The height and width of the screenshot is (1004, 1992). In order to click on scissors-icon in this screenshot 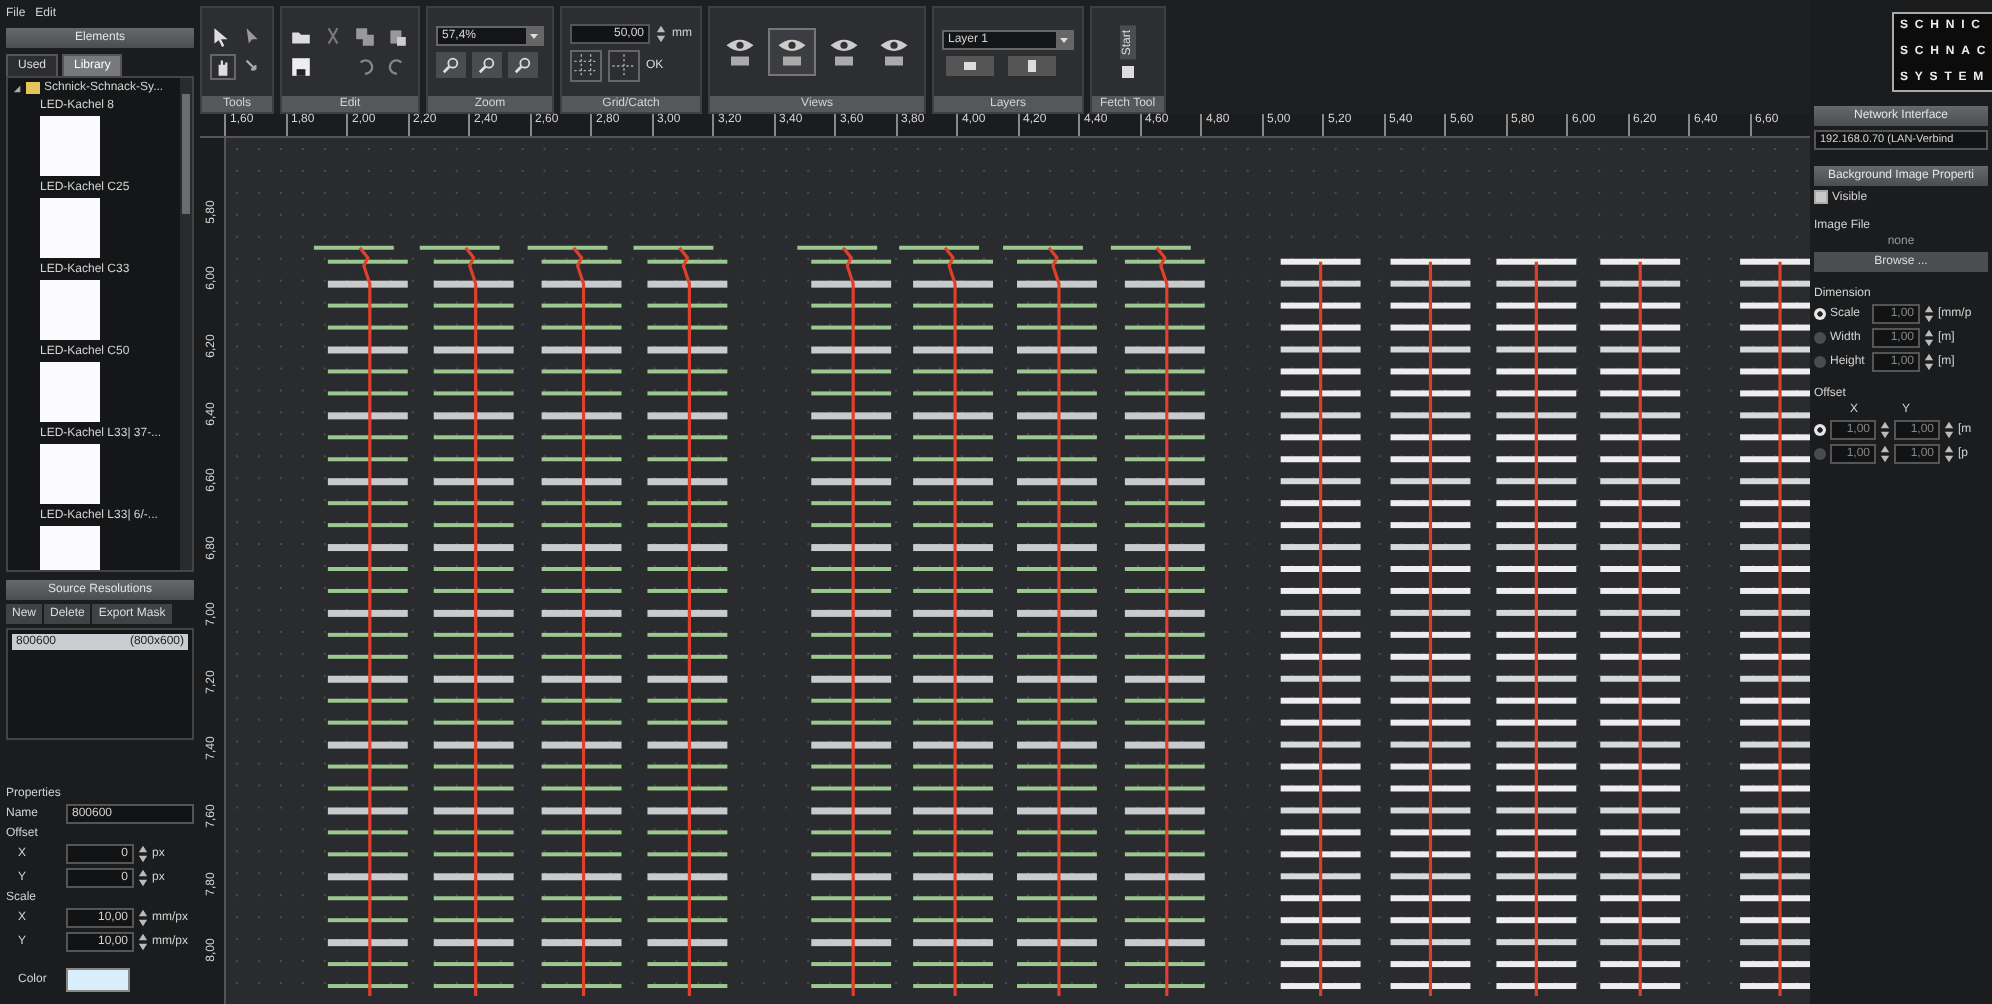, I will do `click(333, 37)`.